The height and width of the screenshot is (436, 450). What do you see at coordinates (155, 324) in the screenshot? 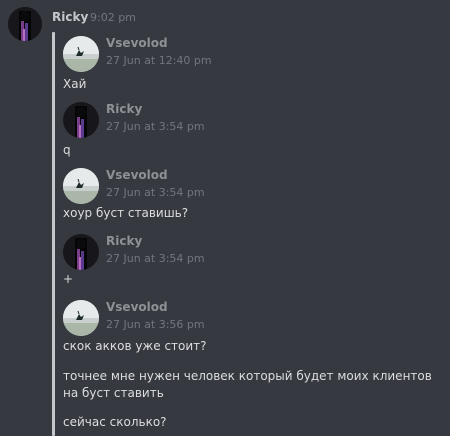
I see `message-timestamp: 27 Jun at 3:56 pm` at bounding box center [155, 324].